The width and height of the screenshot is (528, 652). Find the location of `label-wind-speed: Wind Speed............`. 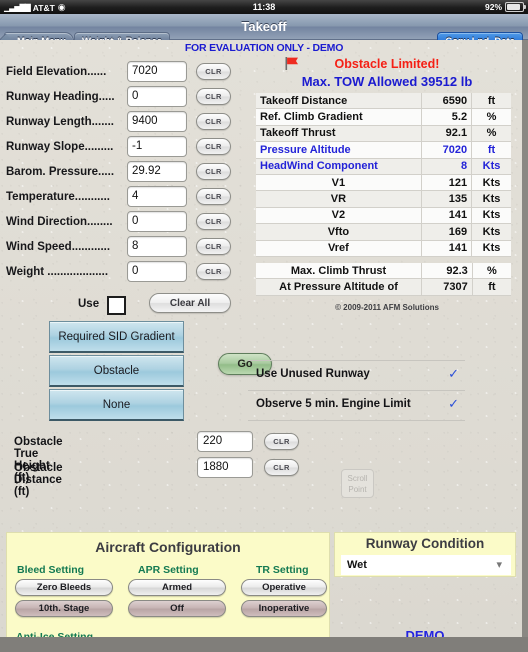

label-wind-speed: Wind Speed............ is located at coordinates (58, 247).